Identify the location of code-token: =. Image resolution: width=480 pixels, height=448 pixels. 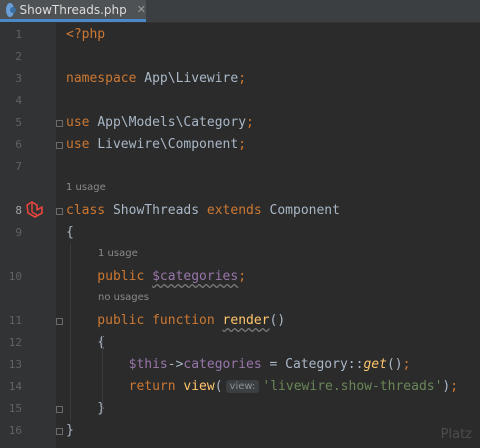
(273, 364).